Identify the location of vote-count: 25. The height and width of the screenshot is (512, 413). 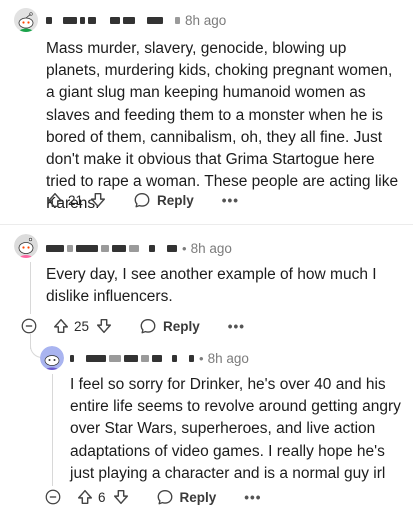
(82, 326).